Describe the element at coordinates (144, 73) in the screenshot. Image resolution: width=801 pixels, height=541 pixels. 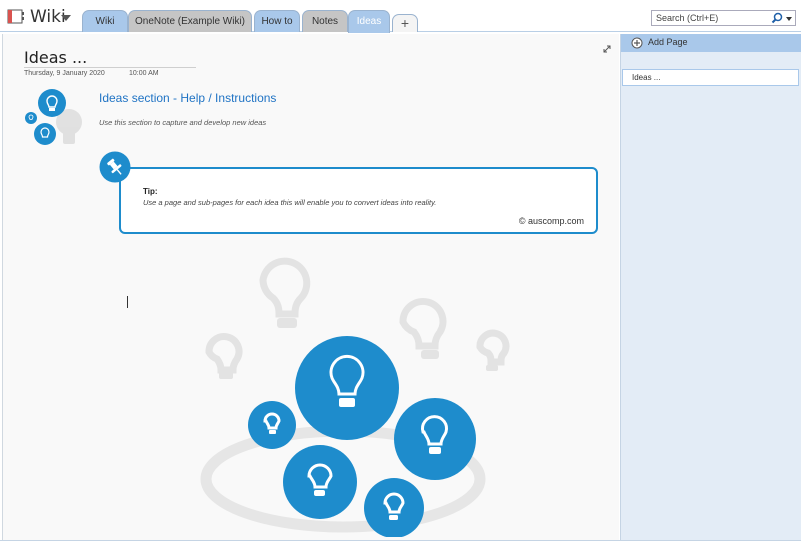
I see `page-time: 10:00 AM` at that location.